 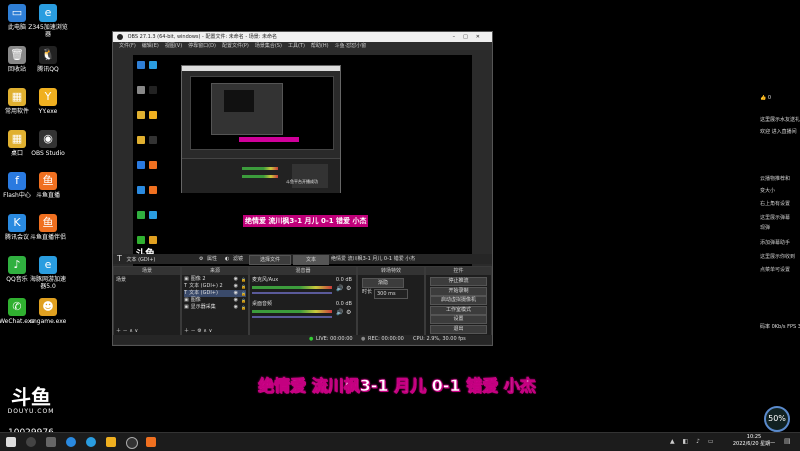 What do you see at coordinates (215, 300) in the screenshot?
I see `source-item: ▣ 图像 ◉ 🔒` at bounding box center [215, 300].